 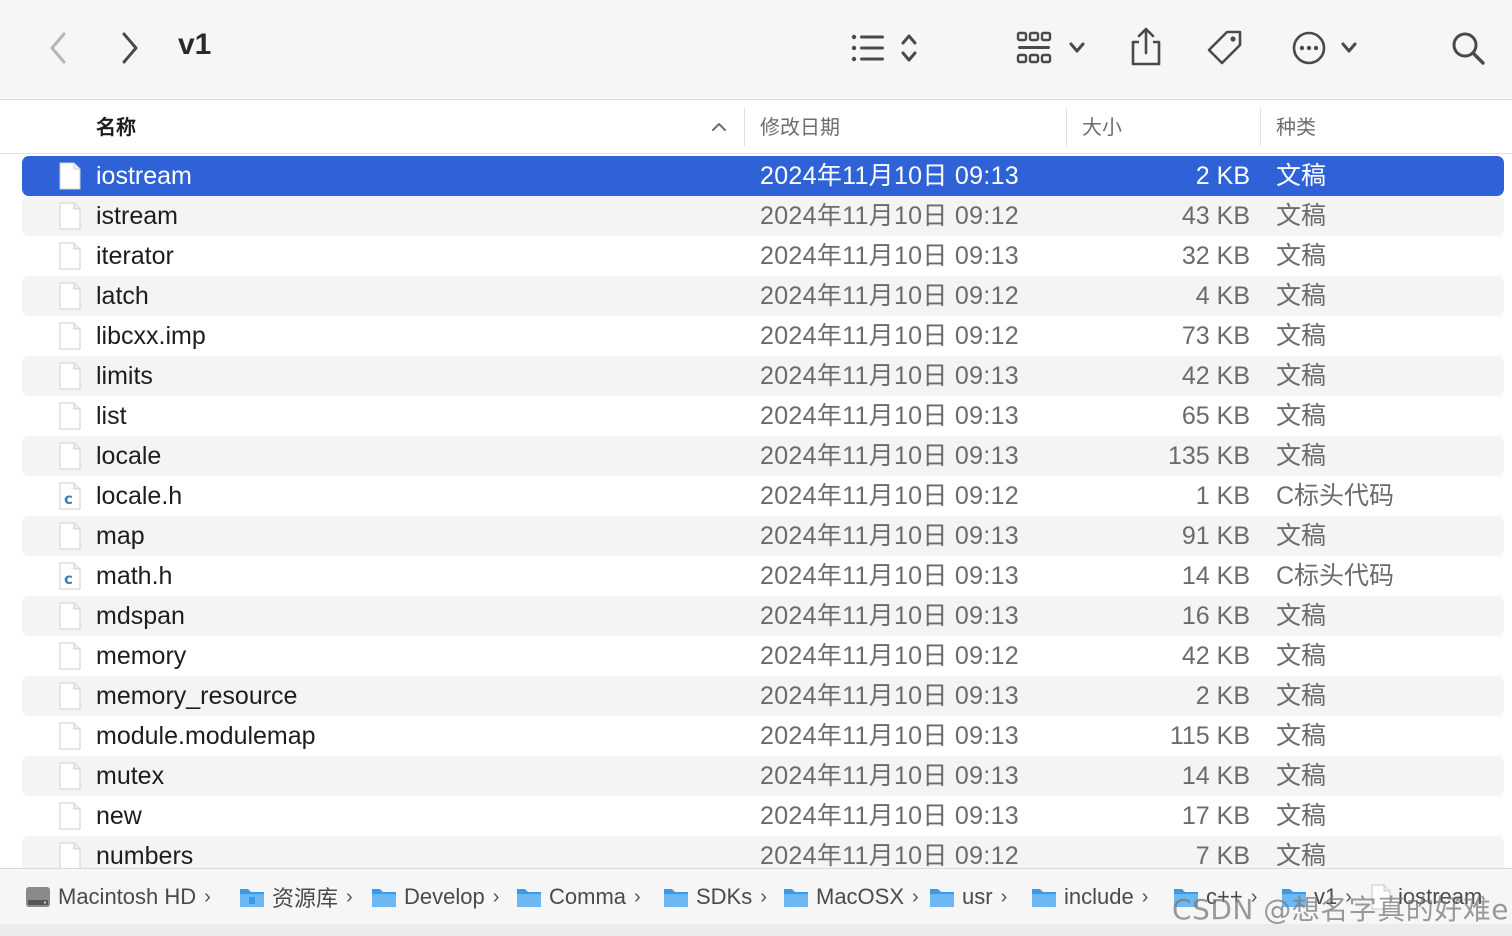 I want to click on file-row: c math.h 2024年11月10日 09:13 14 KB C标头代码, so click(x=763, y=576).